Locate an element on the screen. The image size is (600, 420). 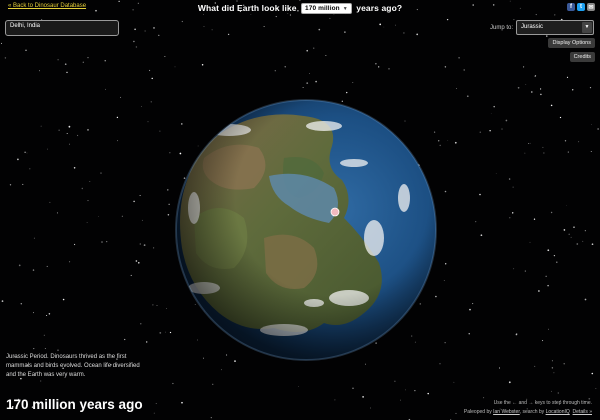
author-link: Ian Webster is located at coordinates (506, 412).